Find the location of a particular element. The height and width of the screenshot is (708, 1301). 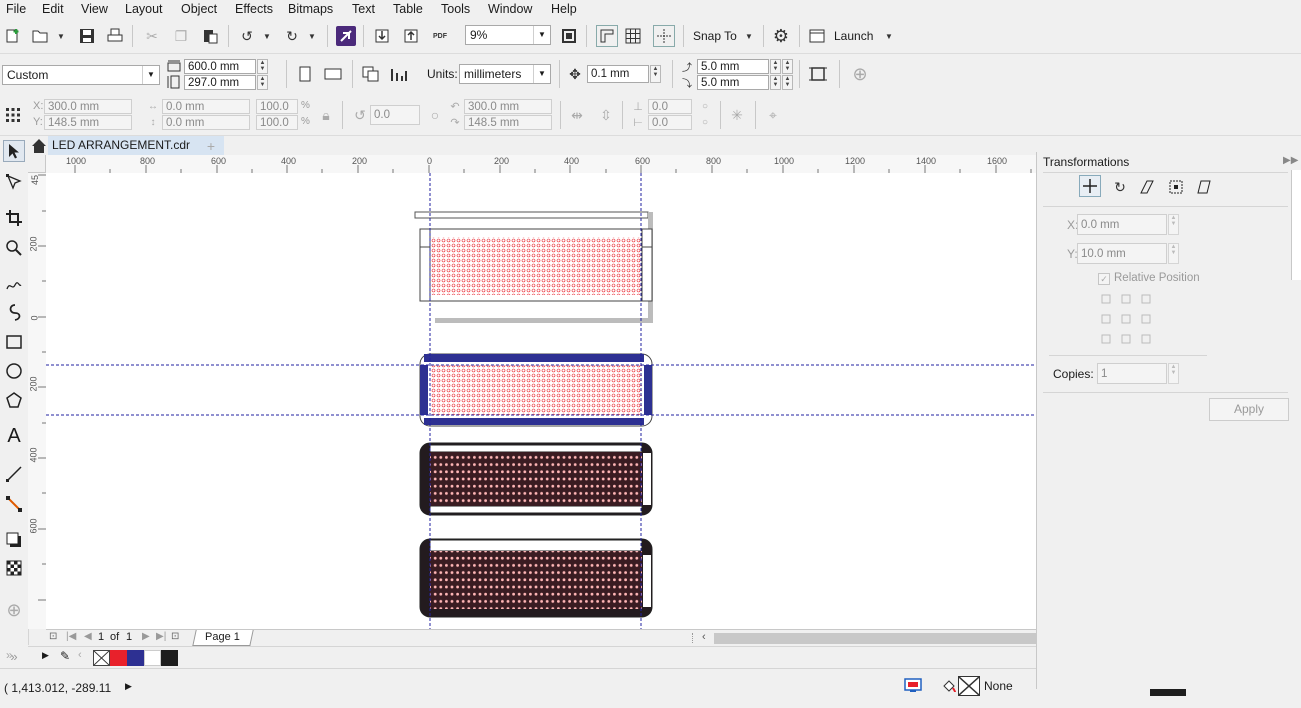

redo-icon: ↻ is located at coordinates (292, 36).